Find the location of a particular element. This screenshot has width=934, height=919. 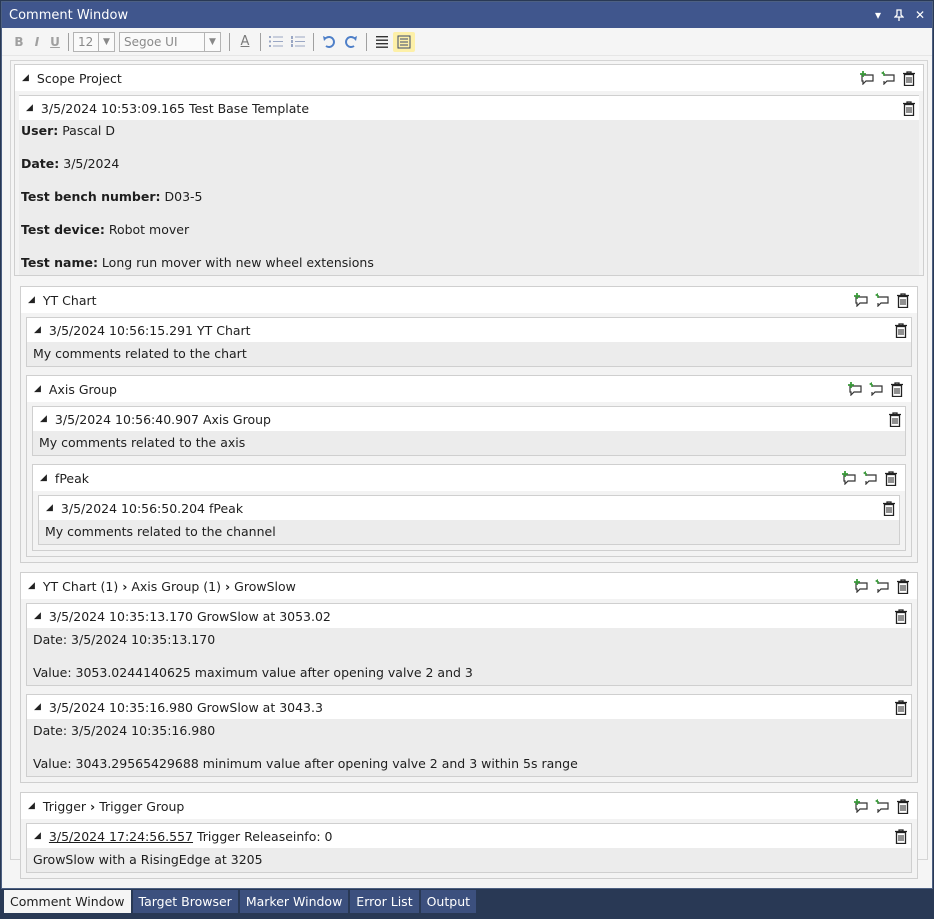

numbered-list-button is located at coordinates (298, 42).